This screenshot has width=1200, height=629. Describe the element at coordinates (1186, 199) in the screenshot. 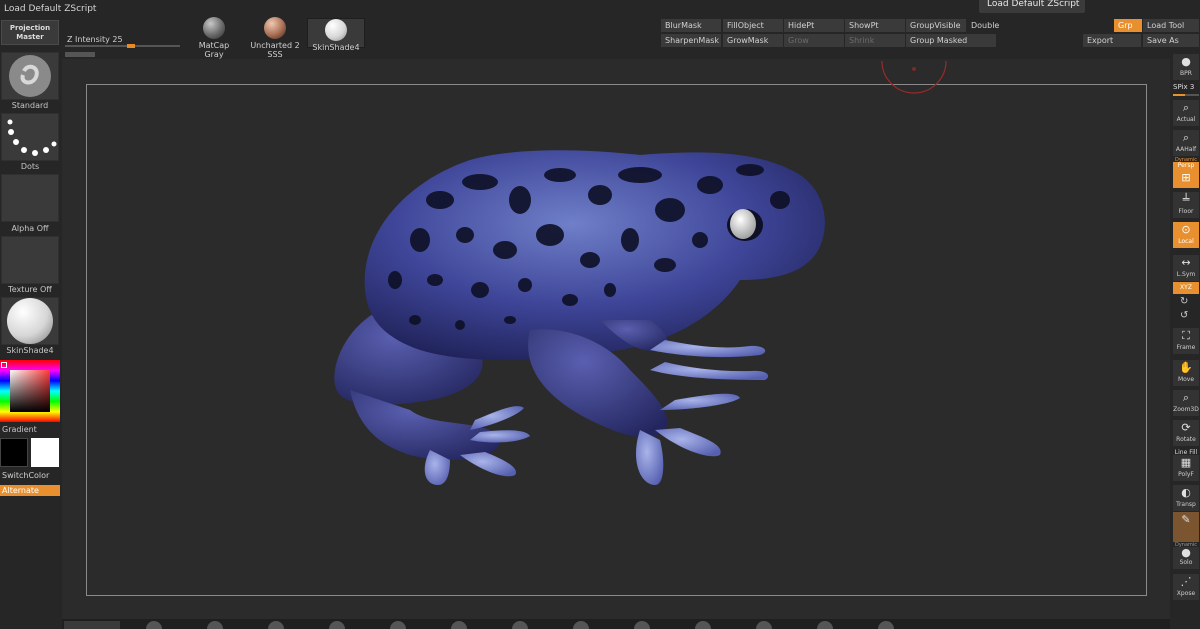

I see `floor-icon: ╧` at that location.